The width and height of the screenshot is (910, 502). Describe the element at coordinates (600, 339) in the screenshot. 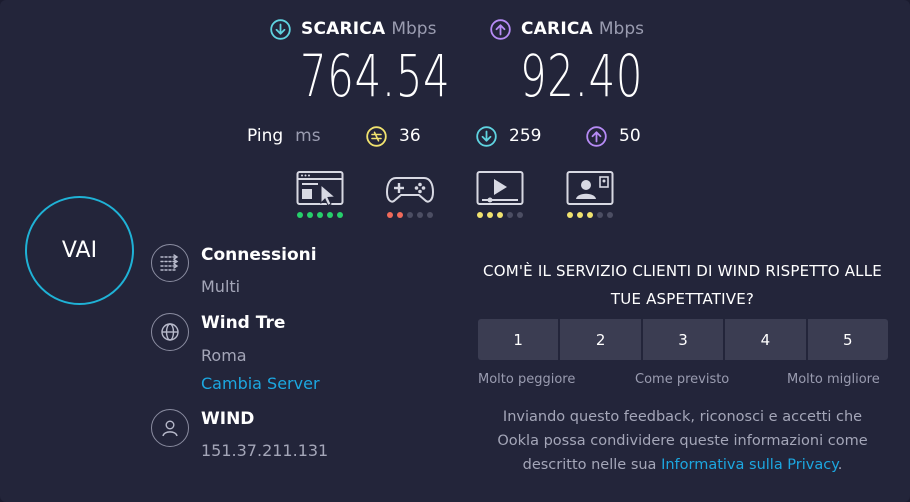

I see `rating-option-2: 2` at that location.